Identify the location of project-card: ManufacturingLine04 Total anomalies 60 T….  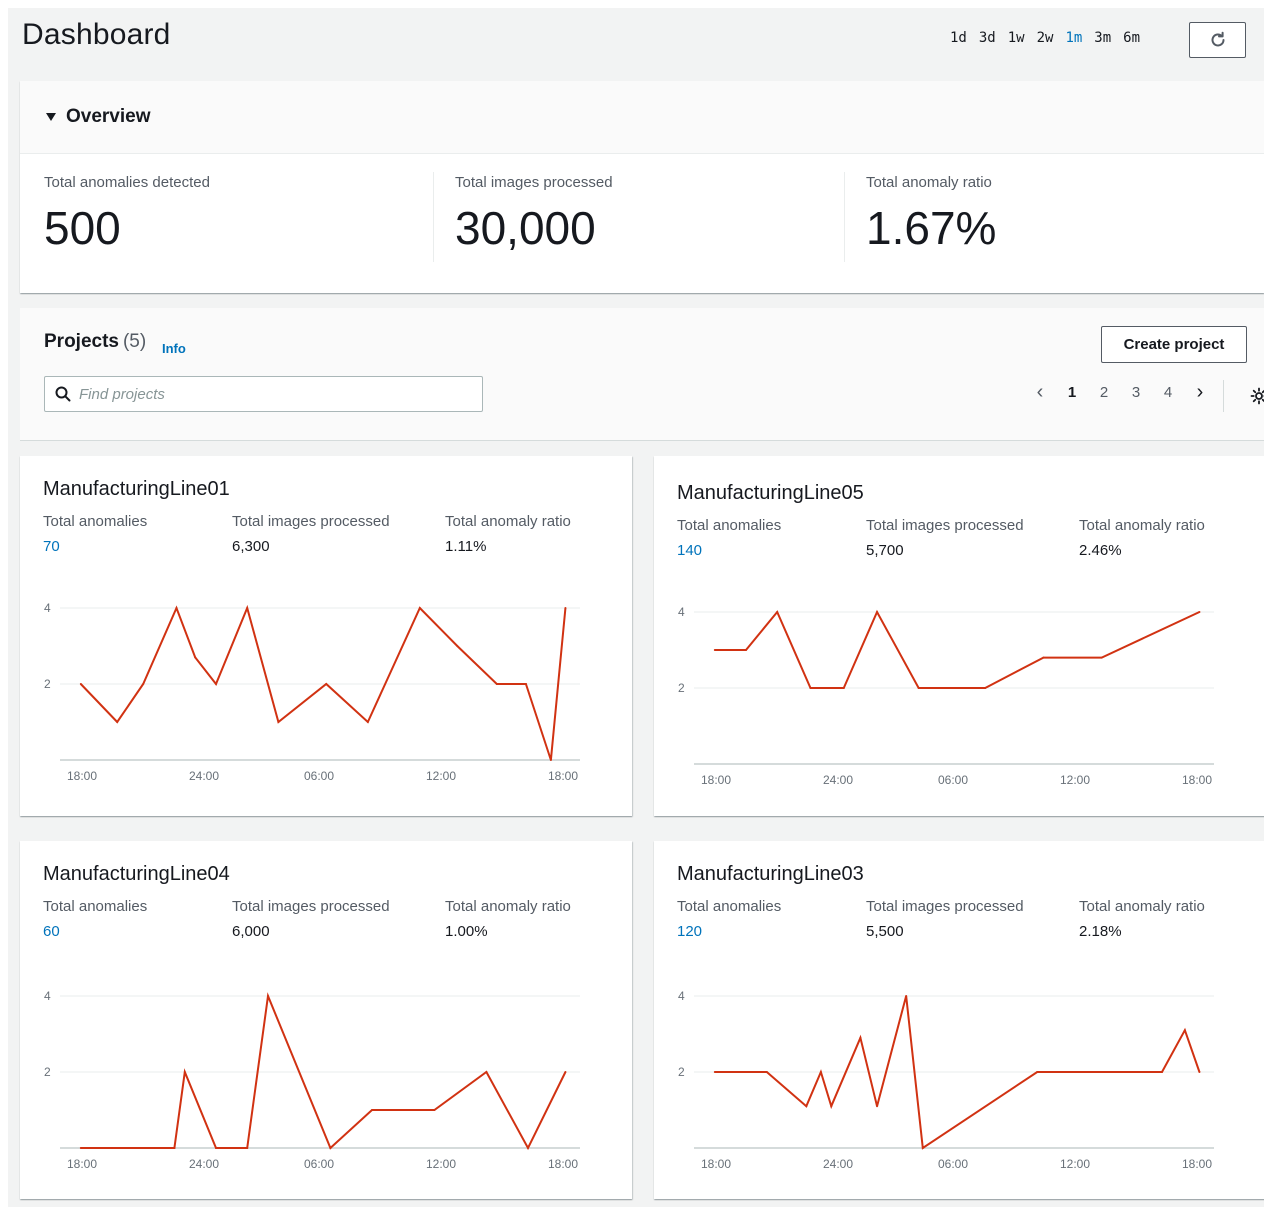
(326, 1020).